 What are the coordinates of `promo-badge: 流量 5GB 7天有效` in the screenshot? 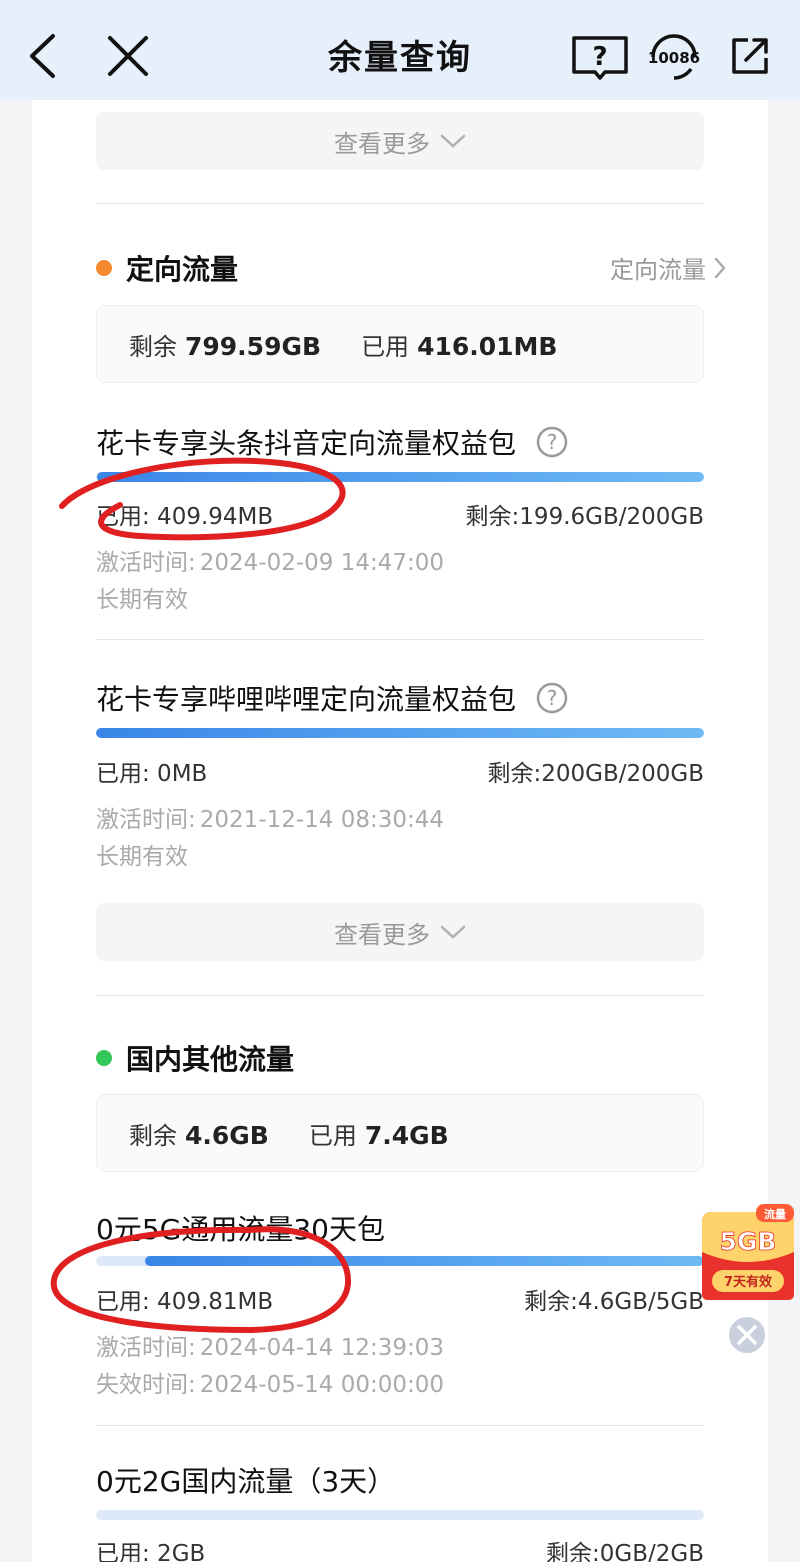 It's located at (748, 1252).